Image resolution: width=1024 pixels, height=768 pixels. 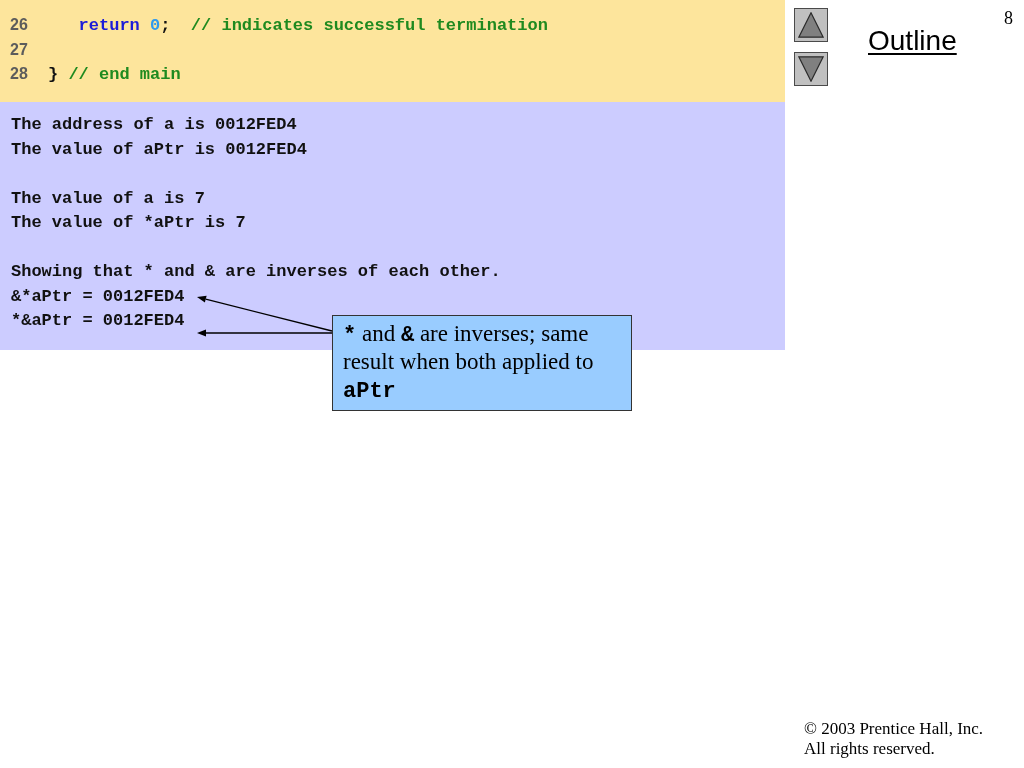 What do you see at coordinates (256, 272) in the screenshot?
I see `output-line: Showing that * and & are inverses of each other.` at bounding box center [256, 272].